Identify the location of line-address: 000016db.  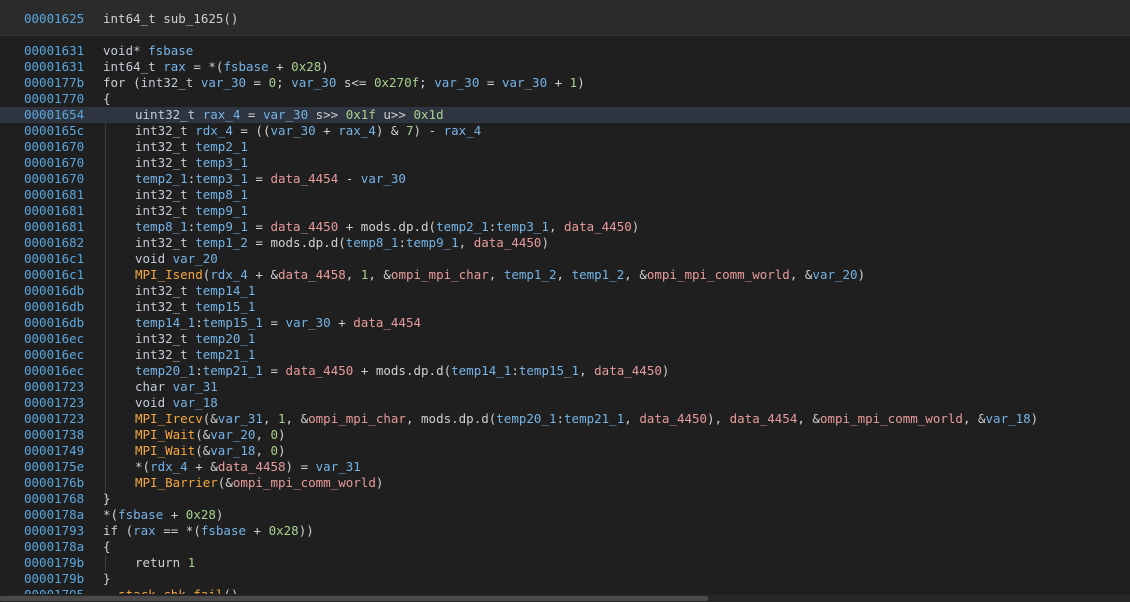
(54, 291).